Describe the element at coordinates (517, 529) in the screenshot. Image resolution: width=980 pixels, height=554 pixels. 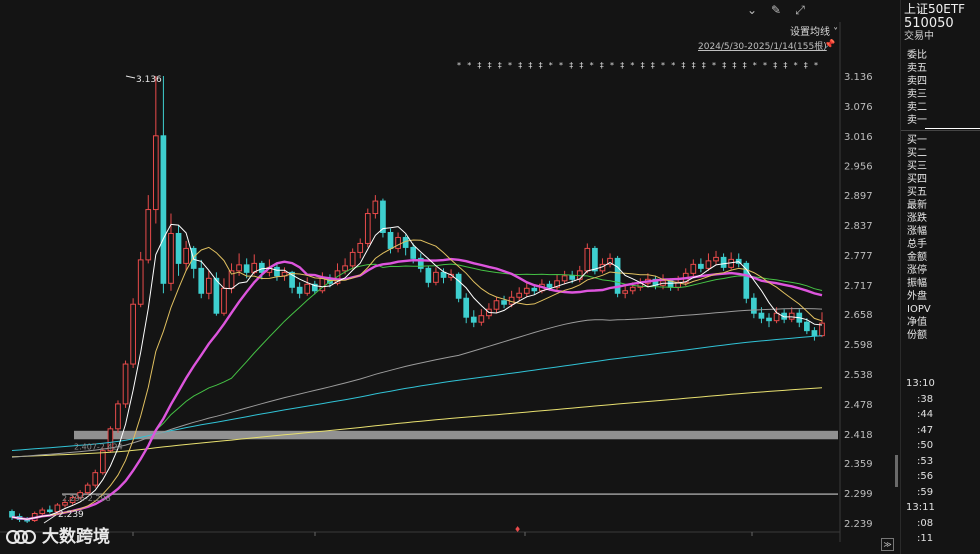
I see `signal-marker: ♦` at that location.